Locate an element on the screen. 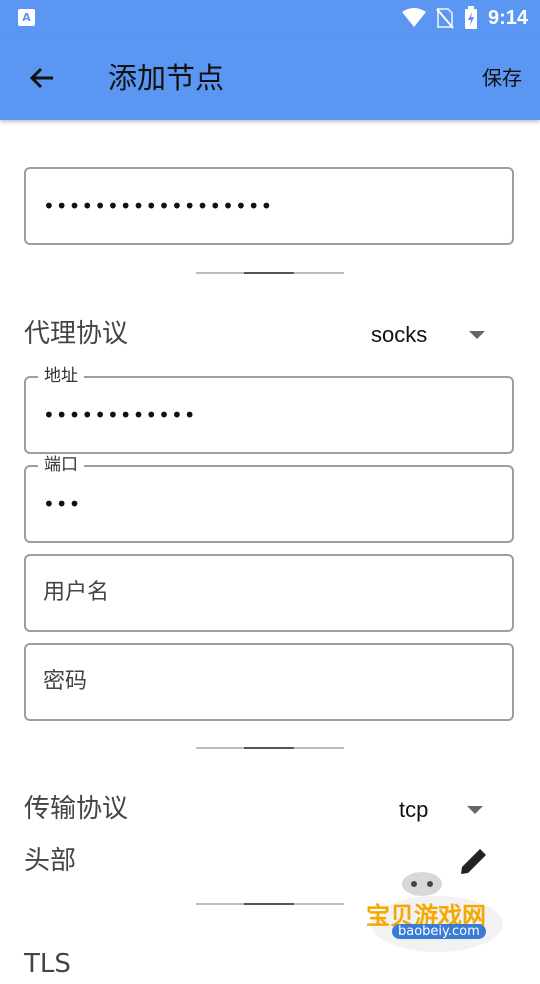 The image size is (540, 984). password-field: 密码 is located at coordinates (269, 682).